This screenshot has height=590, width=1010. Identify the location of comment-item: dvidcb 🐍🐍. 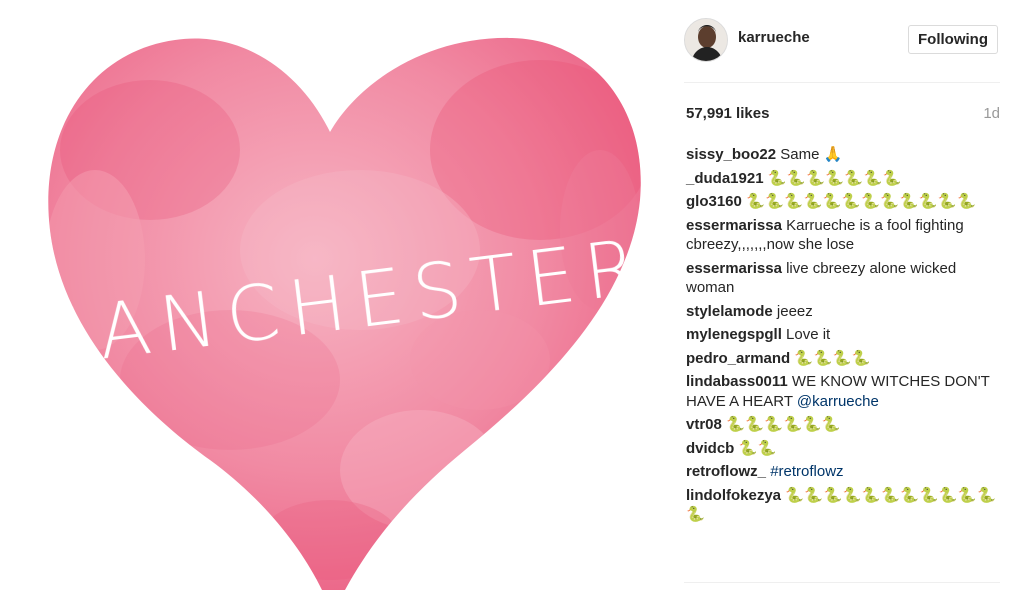
(844, 449).